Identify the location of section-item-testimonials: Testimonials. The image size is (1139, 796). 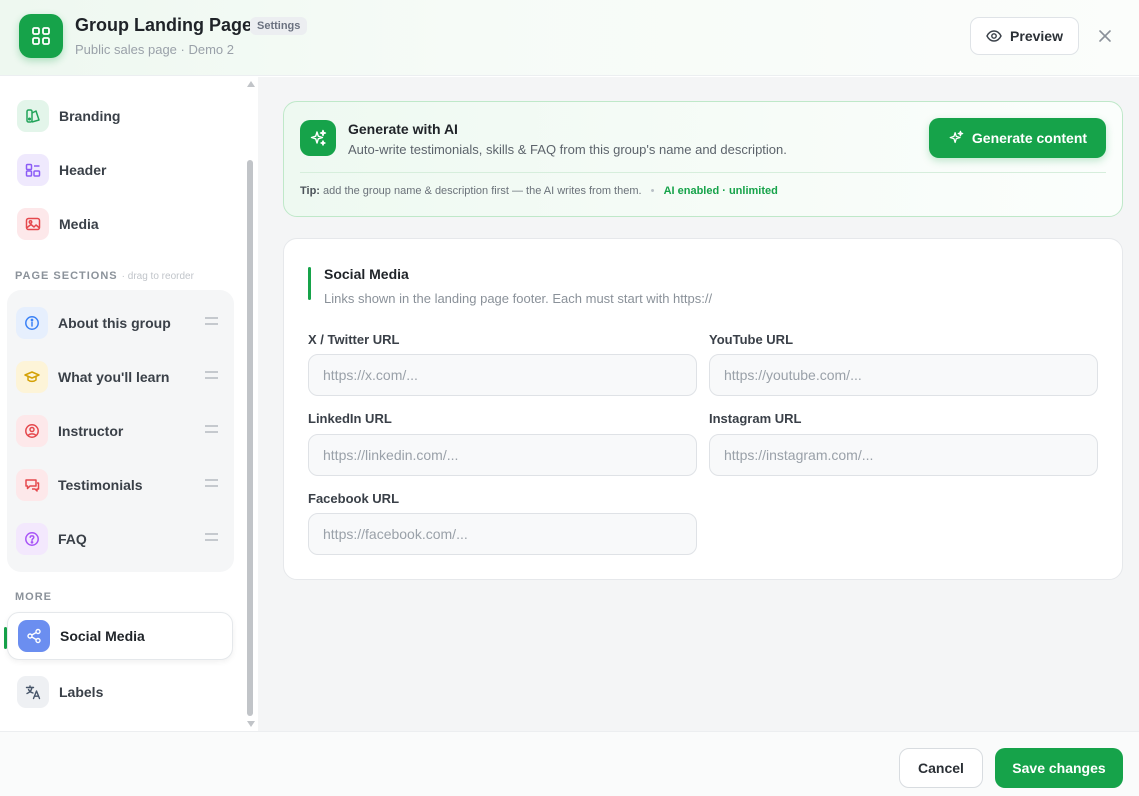
(121, 485).